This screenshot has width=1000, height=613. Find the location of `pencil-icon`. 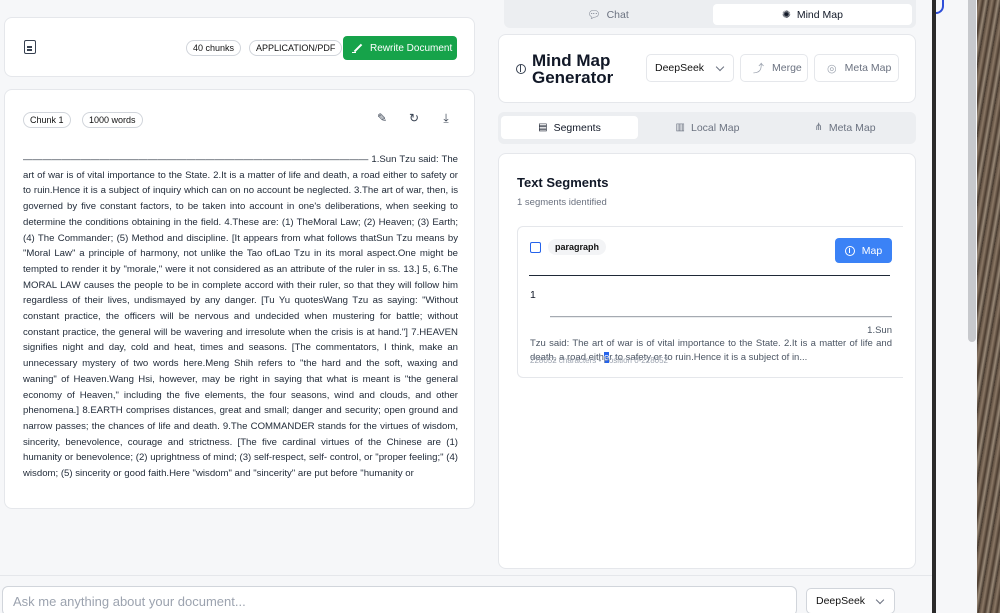

pencil-icon is located at coordinates (357, 48).